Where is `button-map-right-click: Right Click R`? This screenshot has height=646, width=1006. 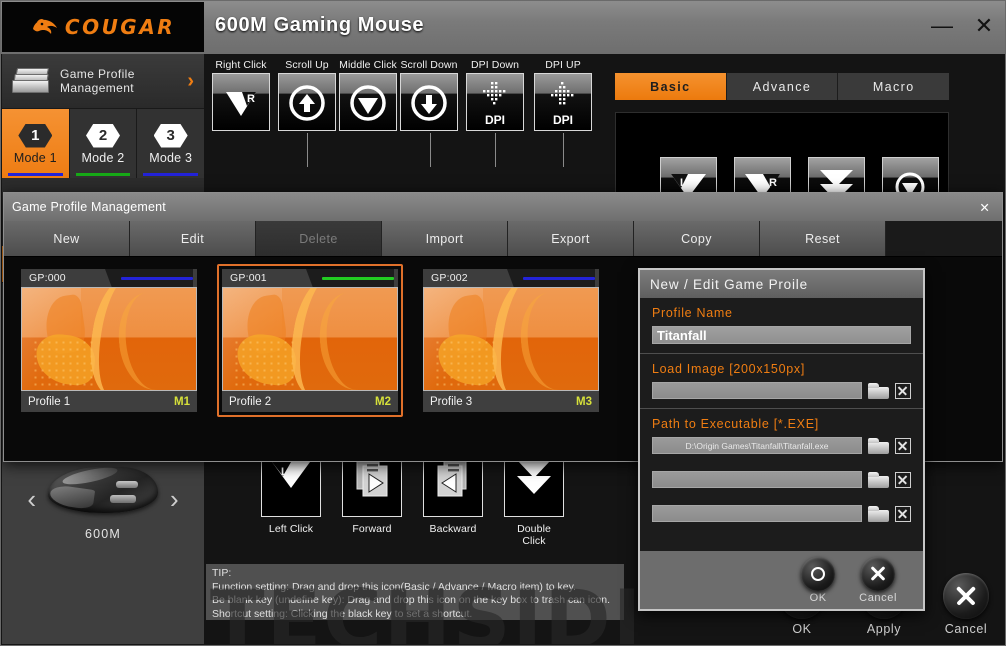 button-map-right-click: Right Click R is located at coordinates (241, 95).